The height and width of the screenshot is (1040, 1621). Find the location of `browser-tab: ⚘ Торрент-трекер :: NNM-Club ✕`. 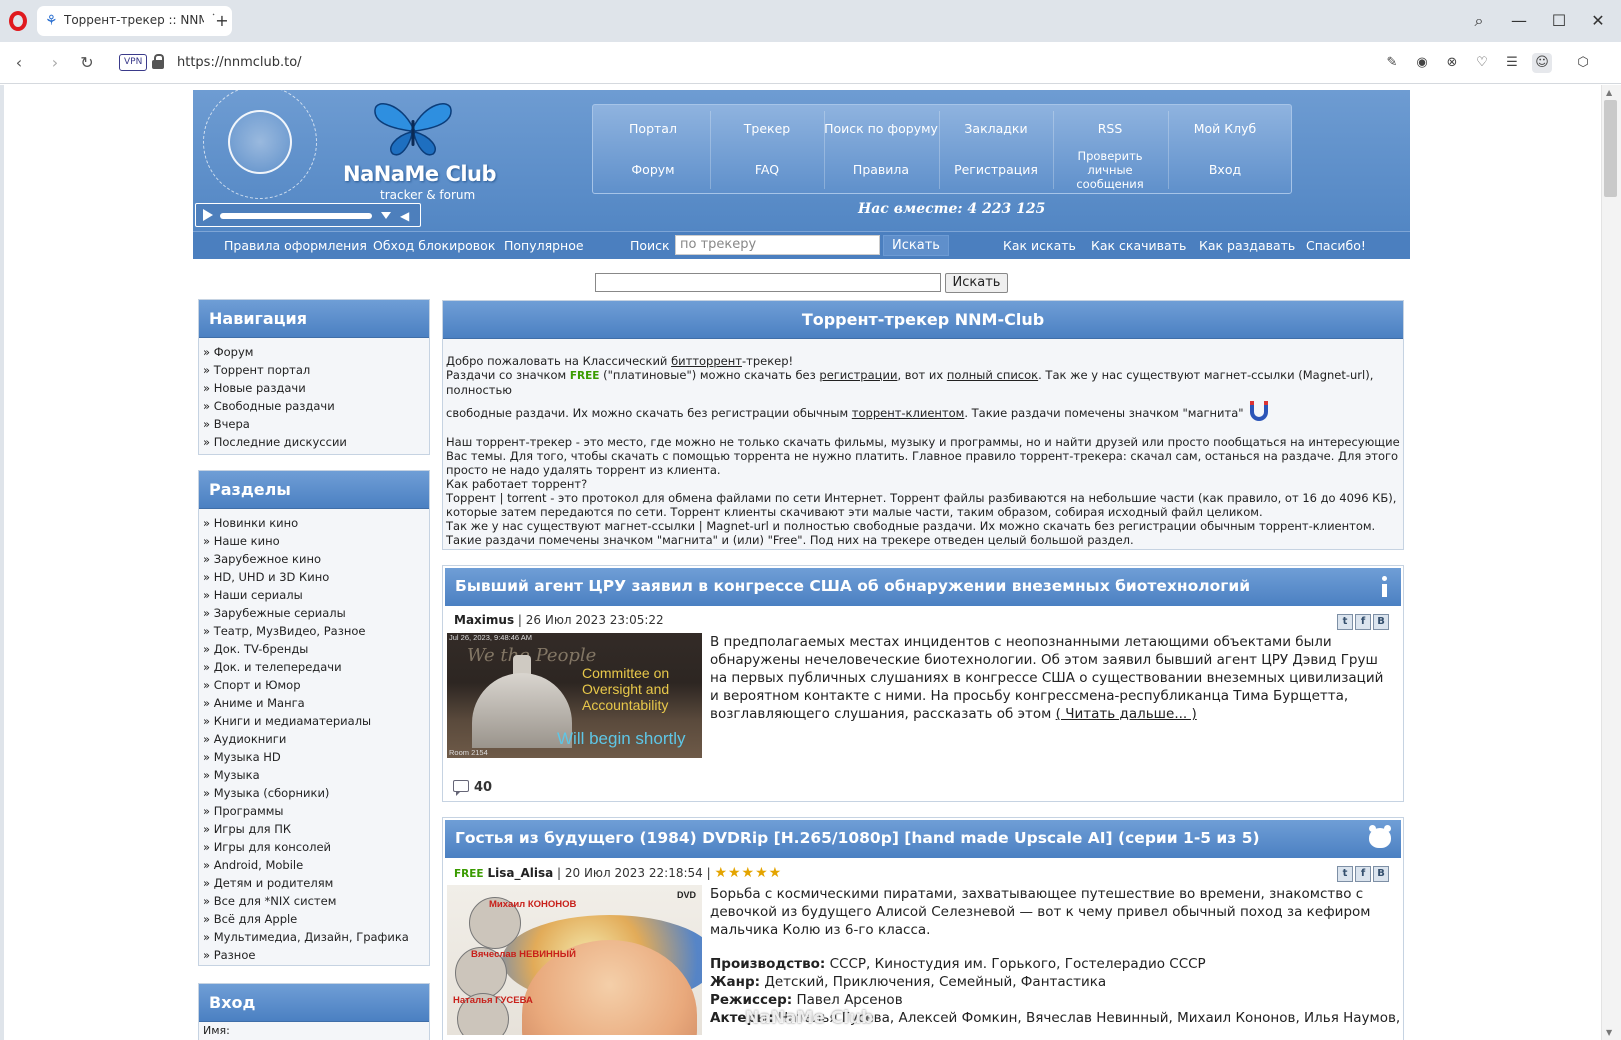

browser-tab: ⚘ Торрент-трекер :: NNM-Club ✕ is located at coordinates (134, 21).